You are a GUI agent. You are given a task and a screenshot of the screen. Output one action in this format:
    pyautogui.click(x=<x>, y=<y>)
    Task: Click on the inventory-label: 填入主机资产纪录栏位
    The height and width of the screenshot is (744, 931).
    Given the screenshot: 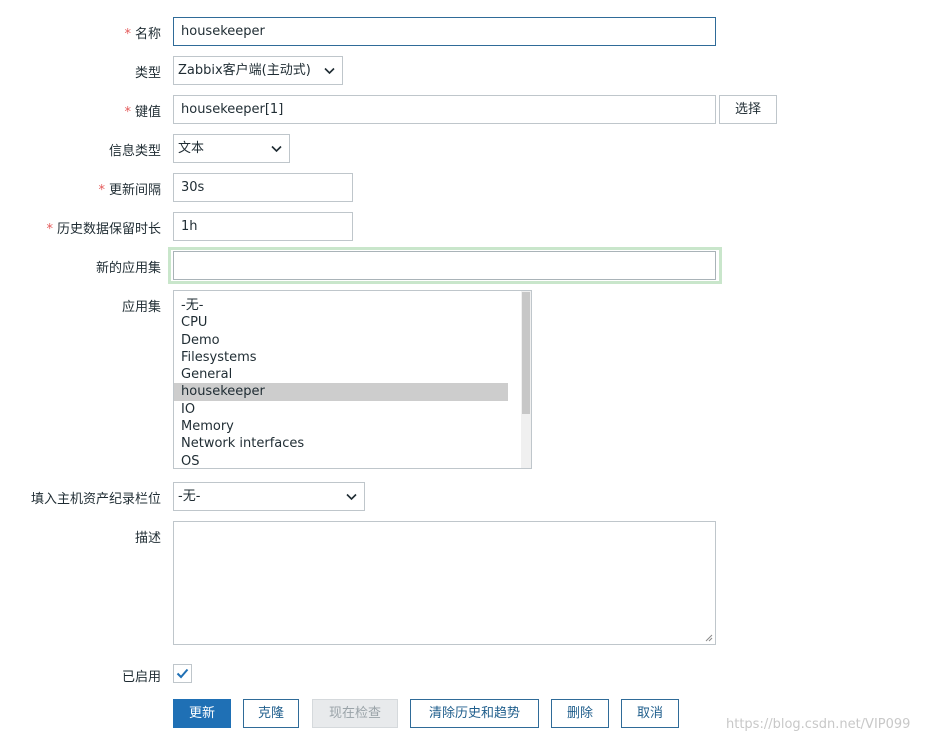 What is the action you would take?
    pyautogui.click(x=95, y=499)
    